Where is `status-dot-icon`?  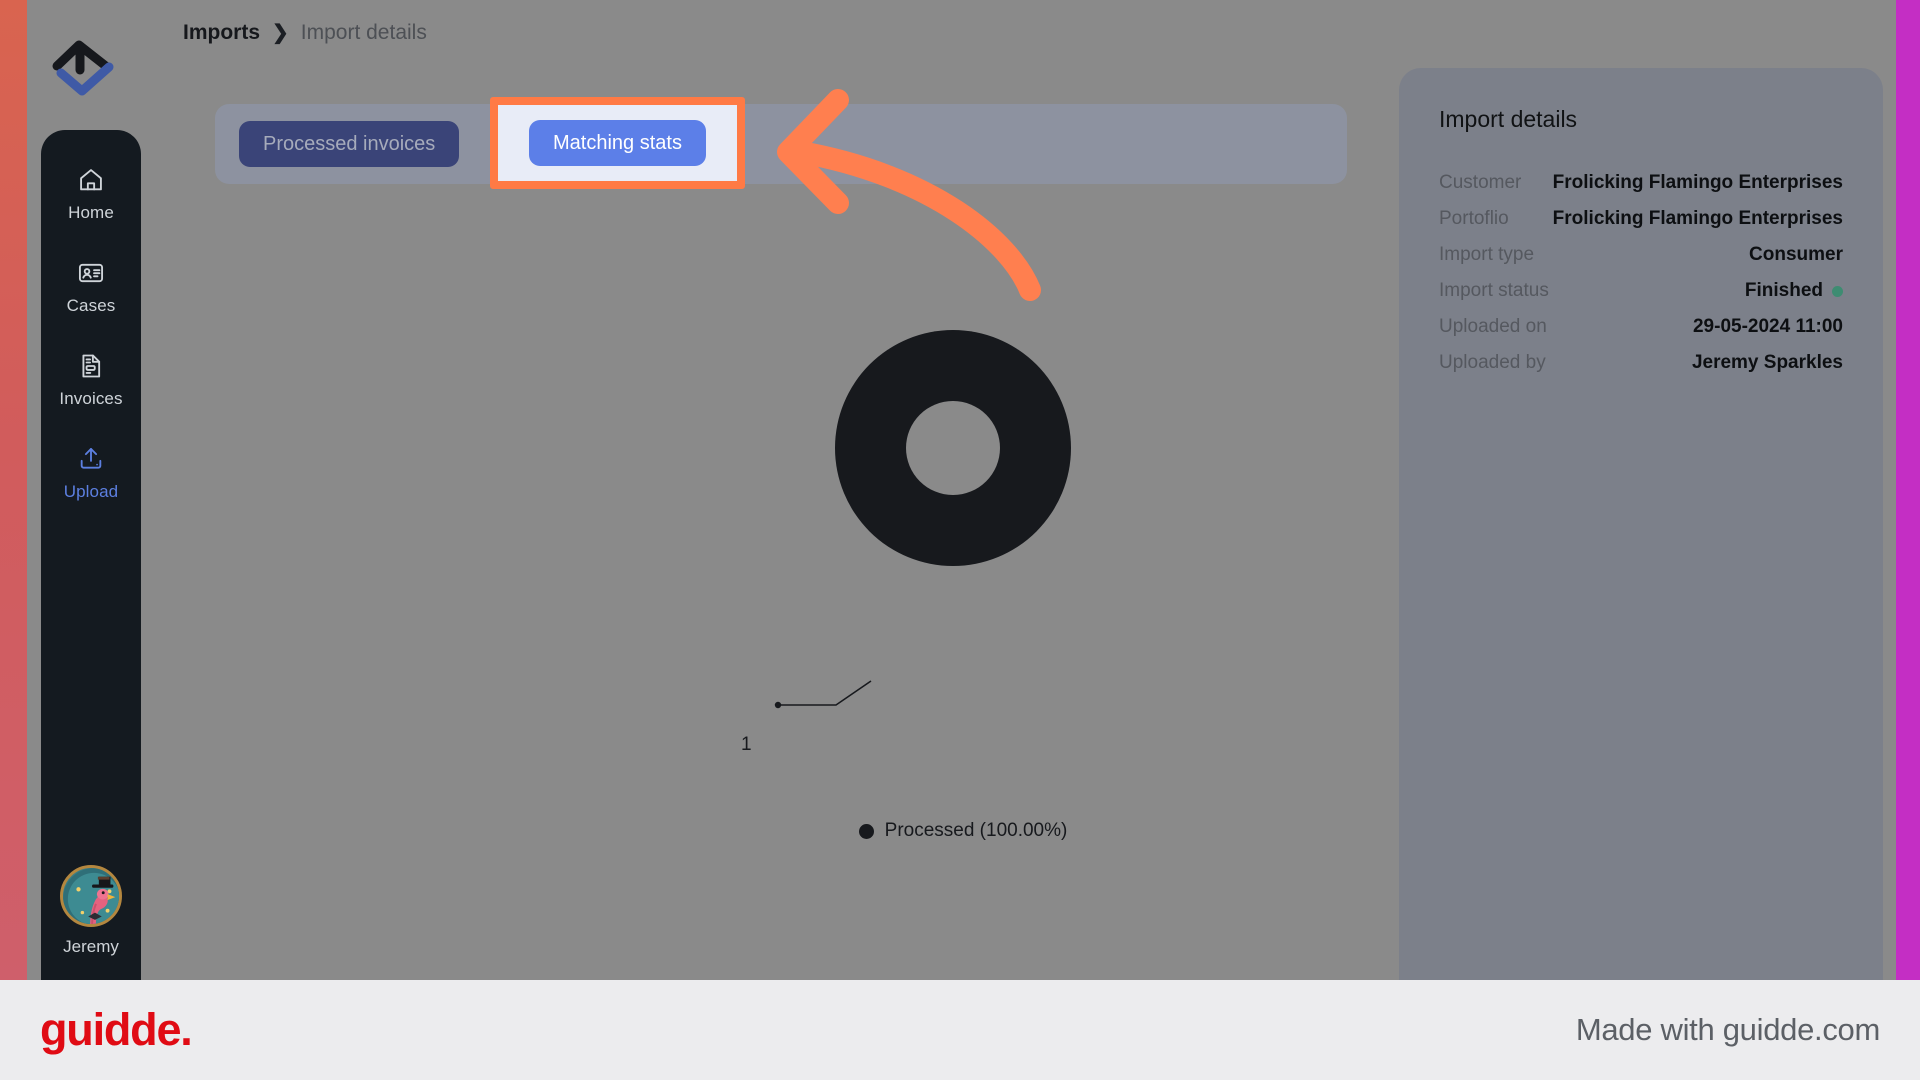 status-dot-icon is located at coordinates (1837, 291).